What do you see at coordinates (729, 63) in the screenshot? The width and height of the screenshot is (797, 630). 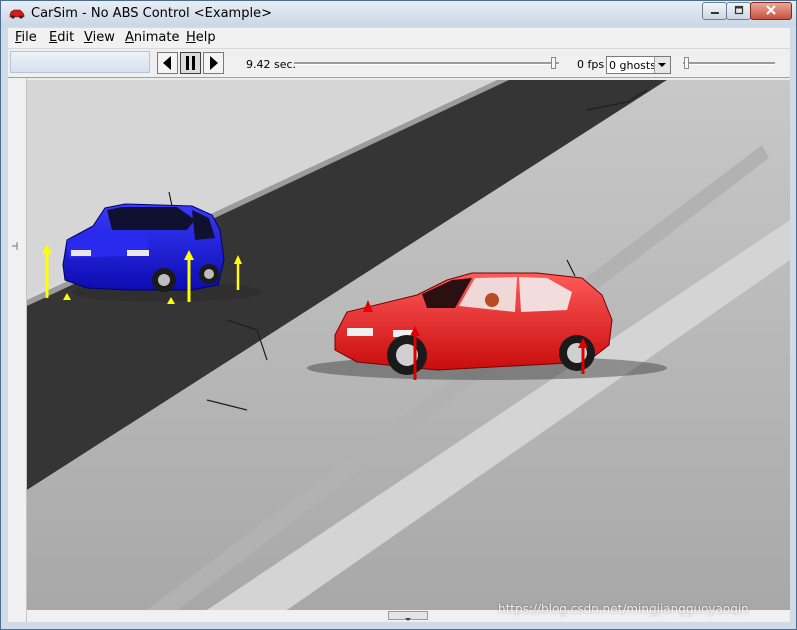 I see `ghost-slider-track` at bounding box center [729, 63].